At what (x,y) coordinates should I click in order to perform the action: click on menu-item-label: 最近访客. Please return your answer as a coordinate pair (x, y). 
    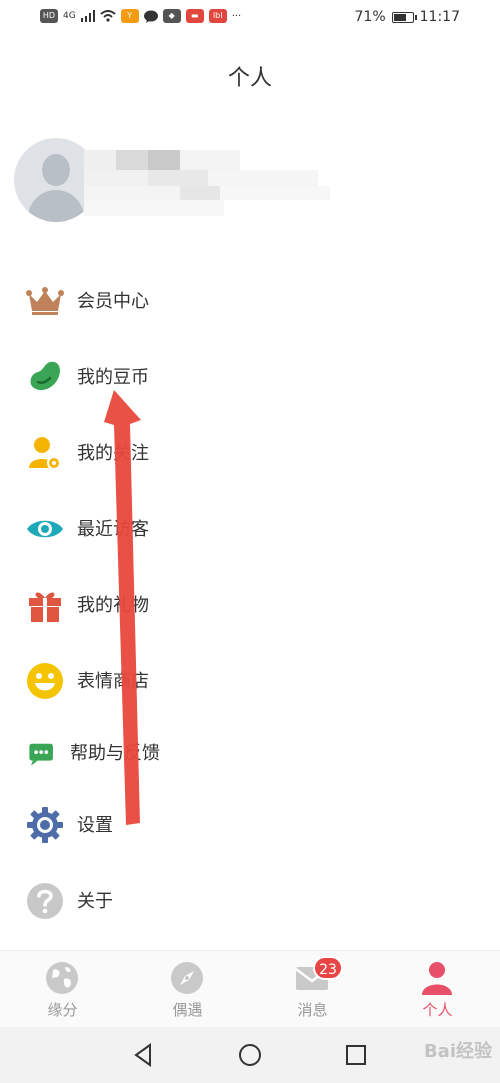
    Looking at the image, I should click on (113, 529).